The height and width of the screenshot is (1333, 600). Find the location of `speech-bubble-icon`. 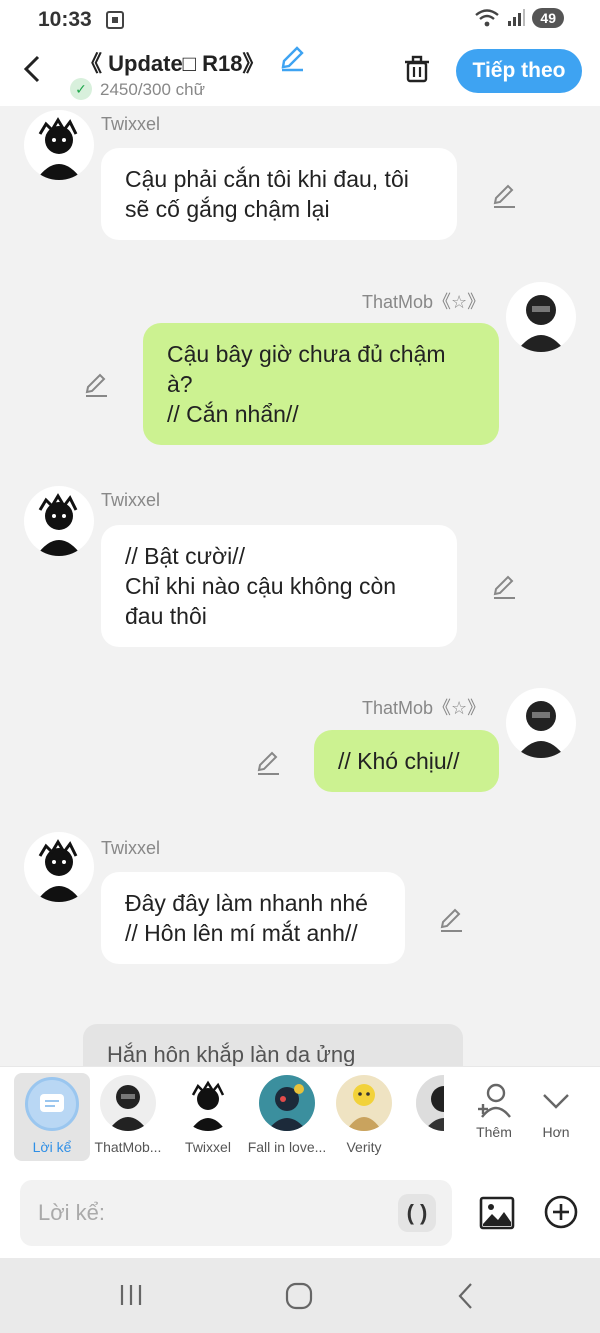

speech-bubble-icon is located at coordinates (52, 1103).